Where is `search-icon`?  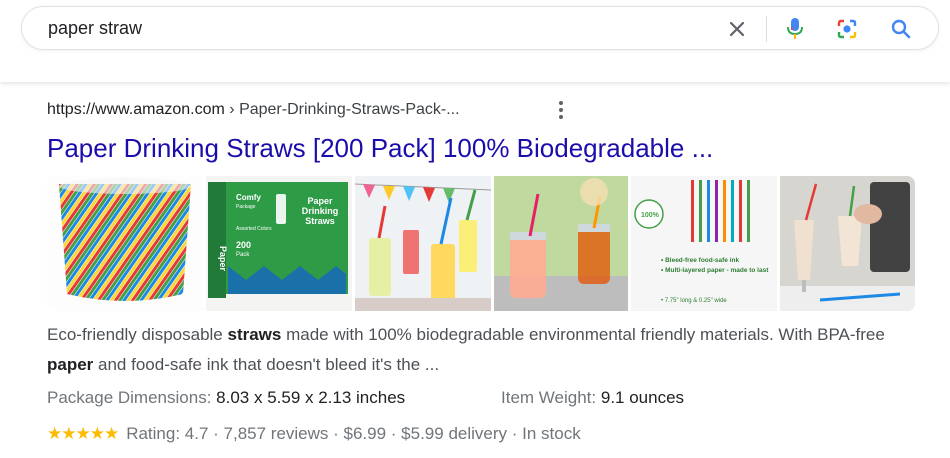
search-icon is located at coordinates (901, 29).